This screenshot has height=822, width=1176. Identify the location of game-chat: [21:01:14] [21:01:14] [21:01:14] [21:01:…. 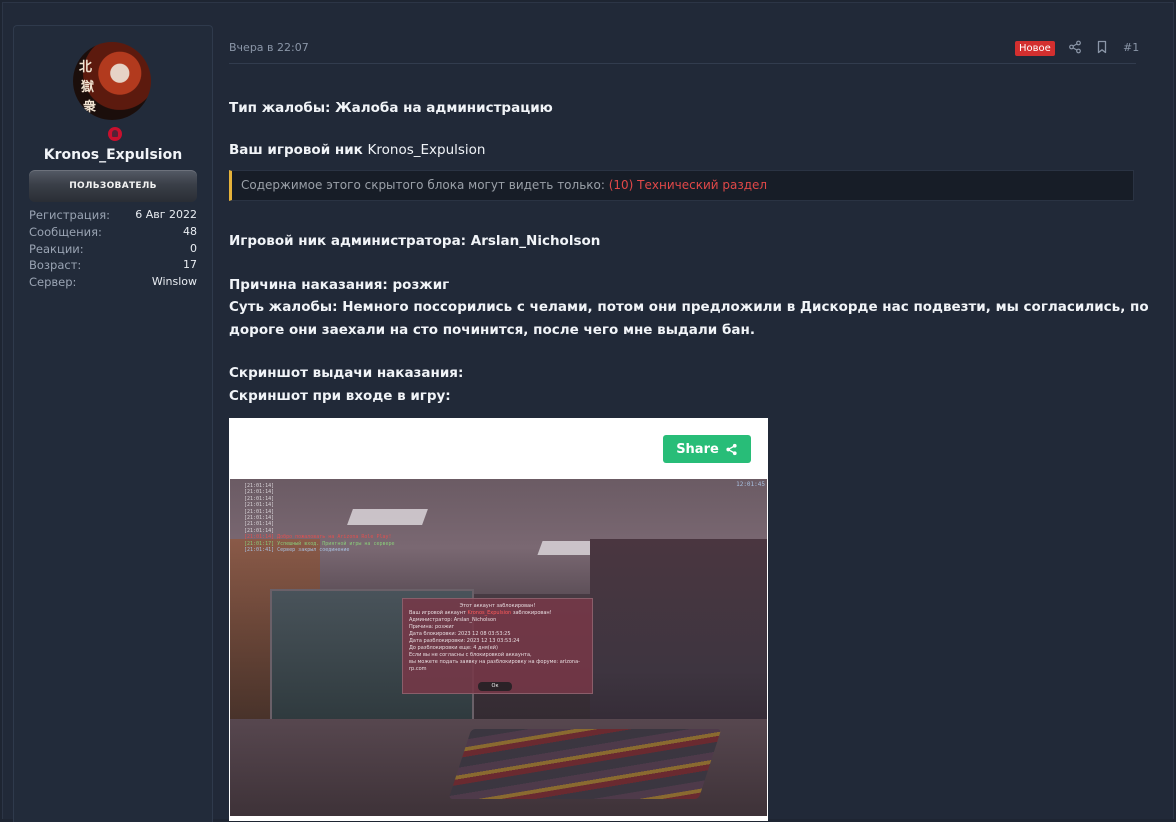
(319, 518).